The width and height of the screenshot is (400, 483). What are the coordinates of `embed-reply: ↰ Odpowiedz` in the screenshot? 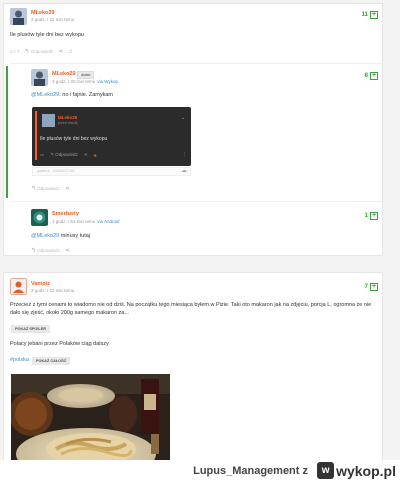 It's located at (64, 154).